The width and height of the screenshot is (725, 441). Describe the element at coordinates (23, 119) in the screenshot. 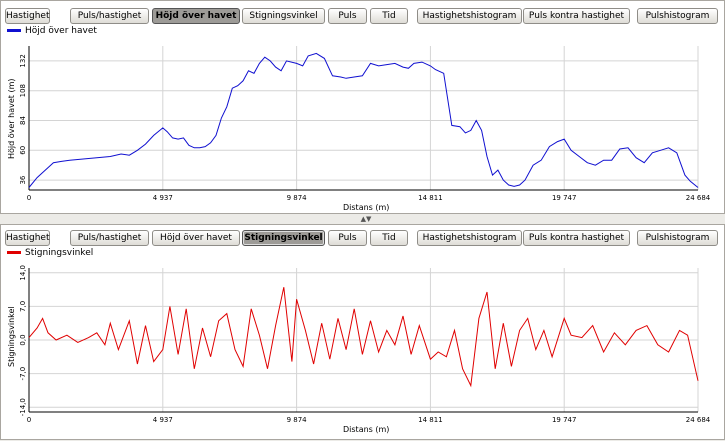

I see `y-tick-label: 84` at that location.